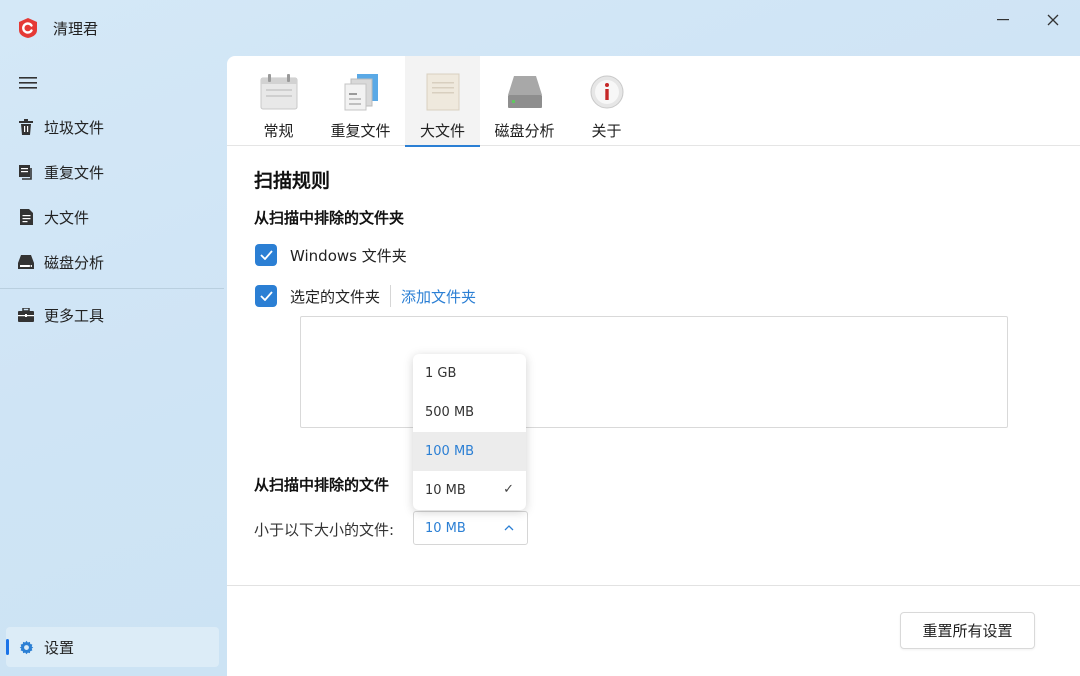  I want to click on excluded-folders-list, so click(654, 372).